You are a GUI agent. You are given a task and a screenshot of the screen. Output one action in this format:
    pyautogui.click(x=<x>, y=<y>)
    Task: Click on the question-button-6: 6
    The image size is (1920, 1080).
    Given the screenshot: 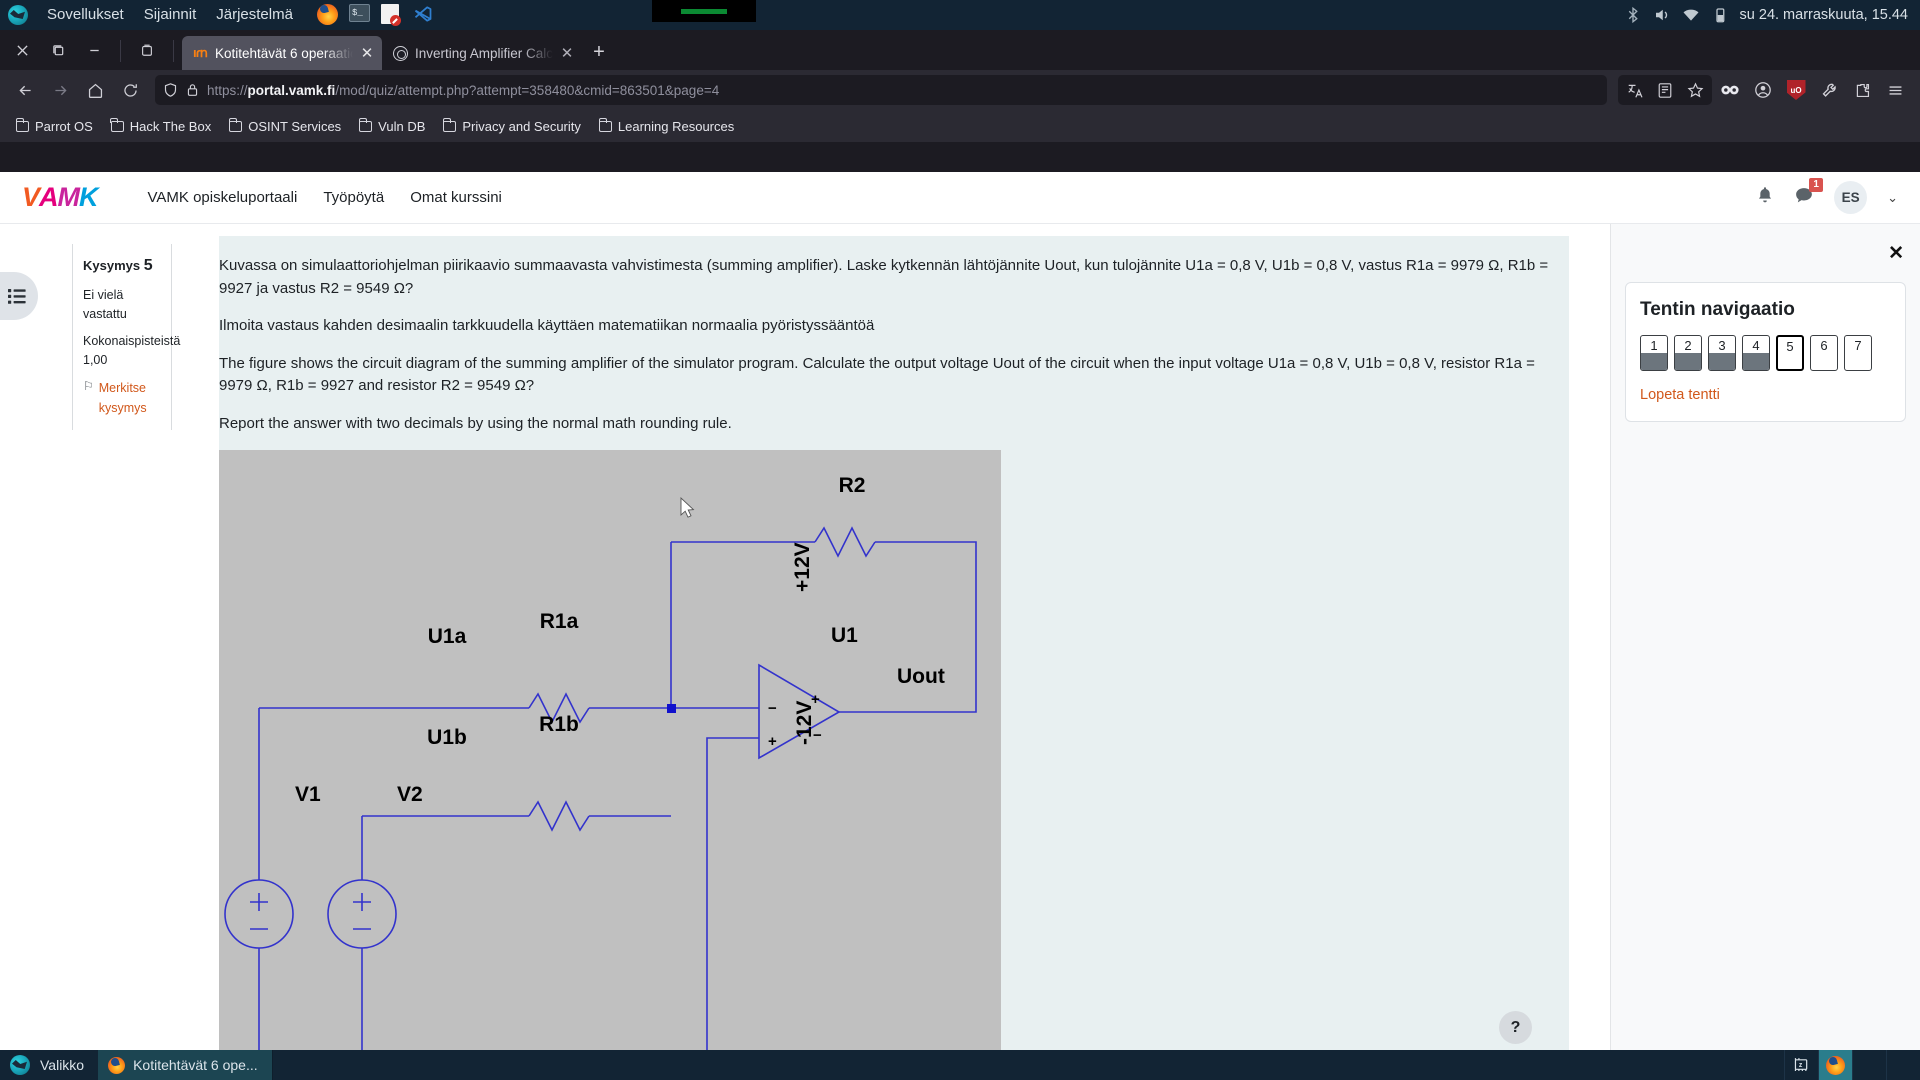 What is the action you would take?
    pyautogui.click(x=1824, y=353)
    